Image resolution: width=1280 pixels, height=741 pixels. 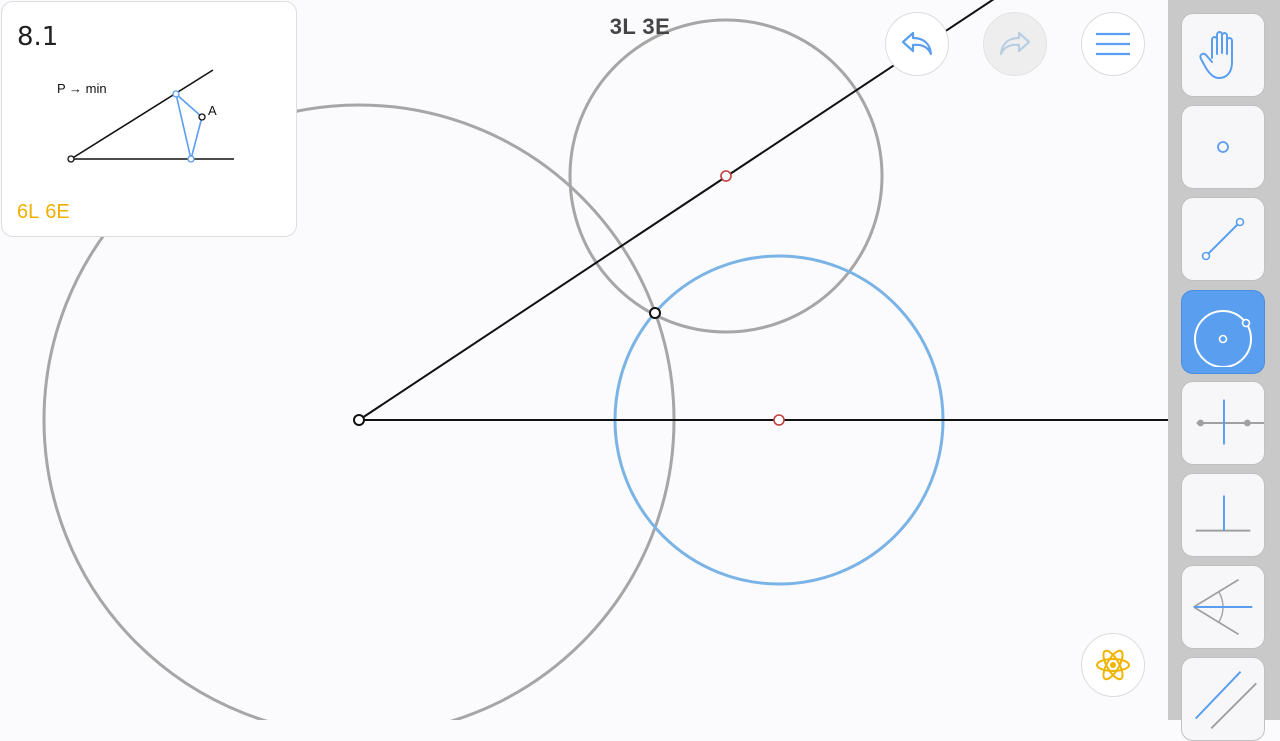 I want to click on parallel-icon, so click(x=1225, y=699).